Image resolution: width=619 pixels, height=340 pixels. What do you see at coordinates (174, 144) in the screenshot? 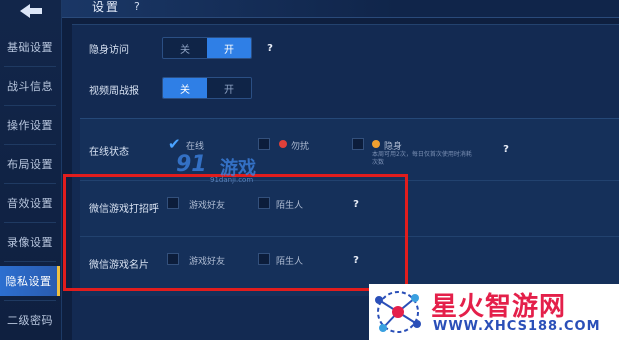
I see `checkmark-icon: ✔` at bounding box center [174, 144].